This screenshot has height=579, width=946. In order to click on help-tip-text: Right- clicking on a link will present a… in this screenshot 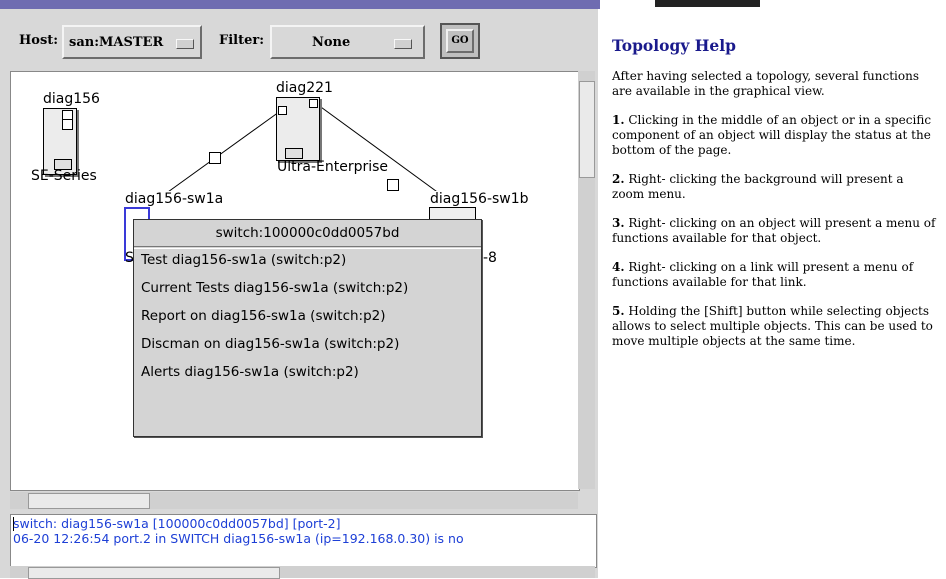, I will do `click(763, 274)`.